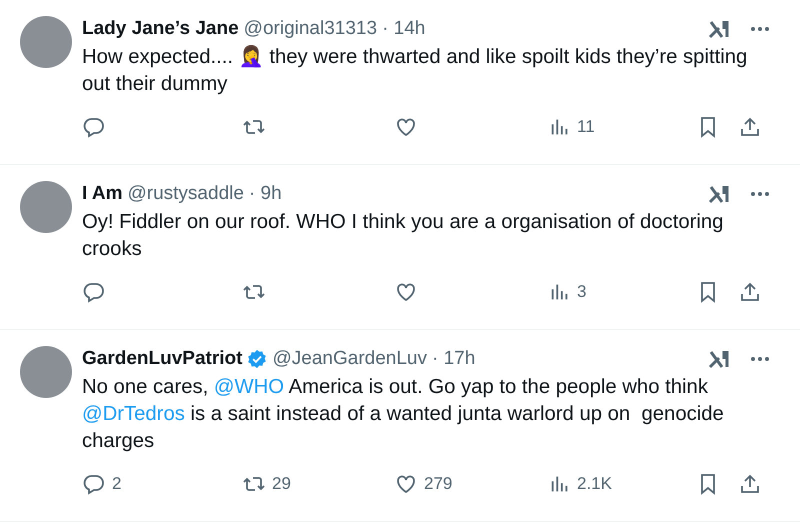 The image size is (800, 526). What do you see at coordinates (438, 484) in the screenshot?
I see `like-count: 279` at bounding box center [438, 484].